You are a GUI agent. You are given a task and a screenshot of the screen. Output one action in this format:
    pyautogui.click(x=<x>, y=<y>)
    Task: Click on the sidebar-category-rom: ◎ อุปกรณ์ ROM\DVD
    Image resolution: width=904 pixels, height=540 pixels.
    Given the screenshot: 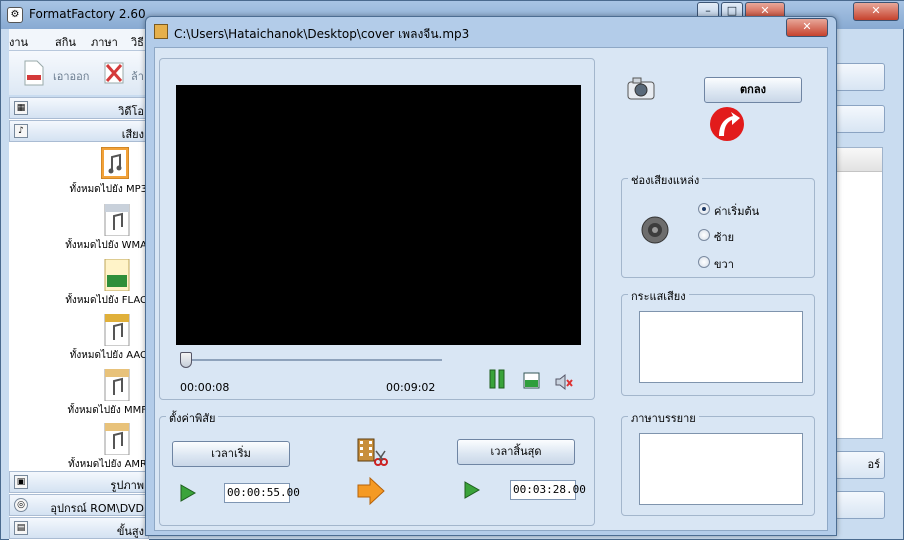 What is the action you would take?
    pyautogui.click(x=79, y=505)
    